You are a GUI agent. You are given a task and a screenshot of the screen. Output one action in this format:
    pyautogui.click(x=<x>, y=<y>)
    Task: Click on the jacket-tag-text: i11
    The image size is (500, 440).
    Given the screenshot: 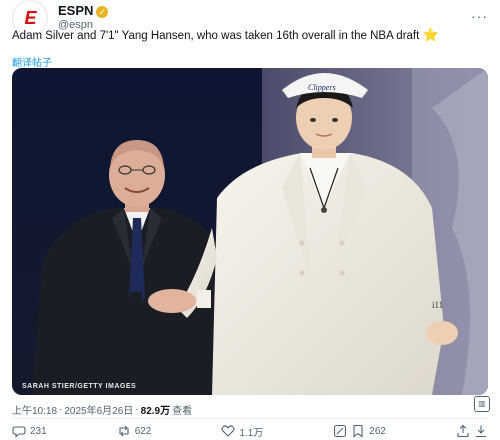 What is the action you would take?
    pyautogui.click(x=437, y=305)
    